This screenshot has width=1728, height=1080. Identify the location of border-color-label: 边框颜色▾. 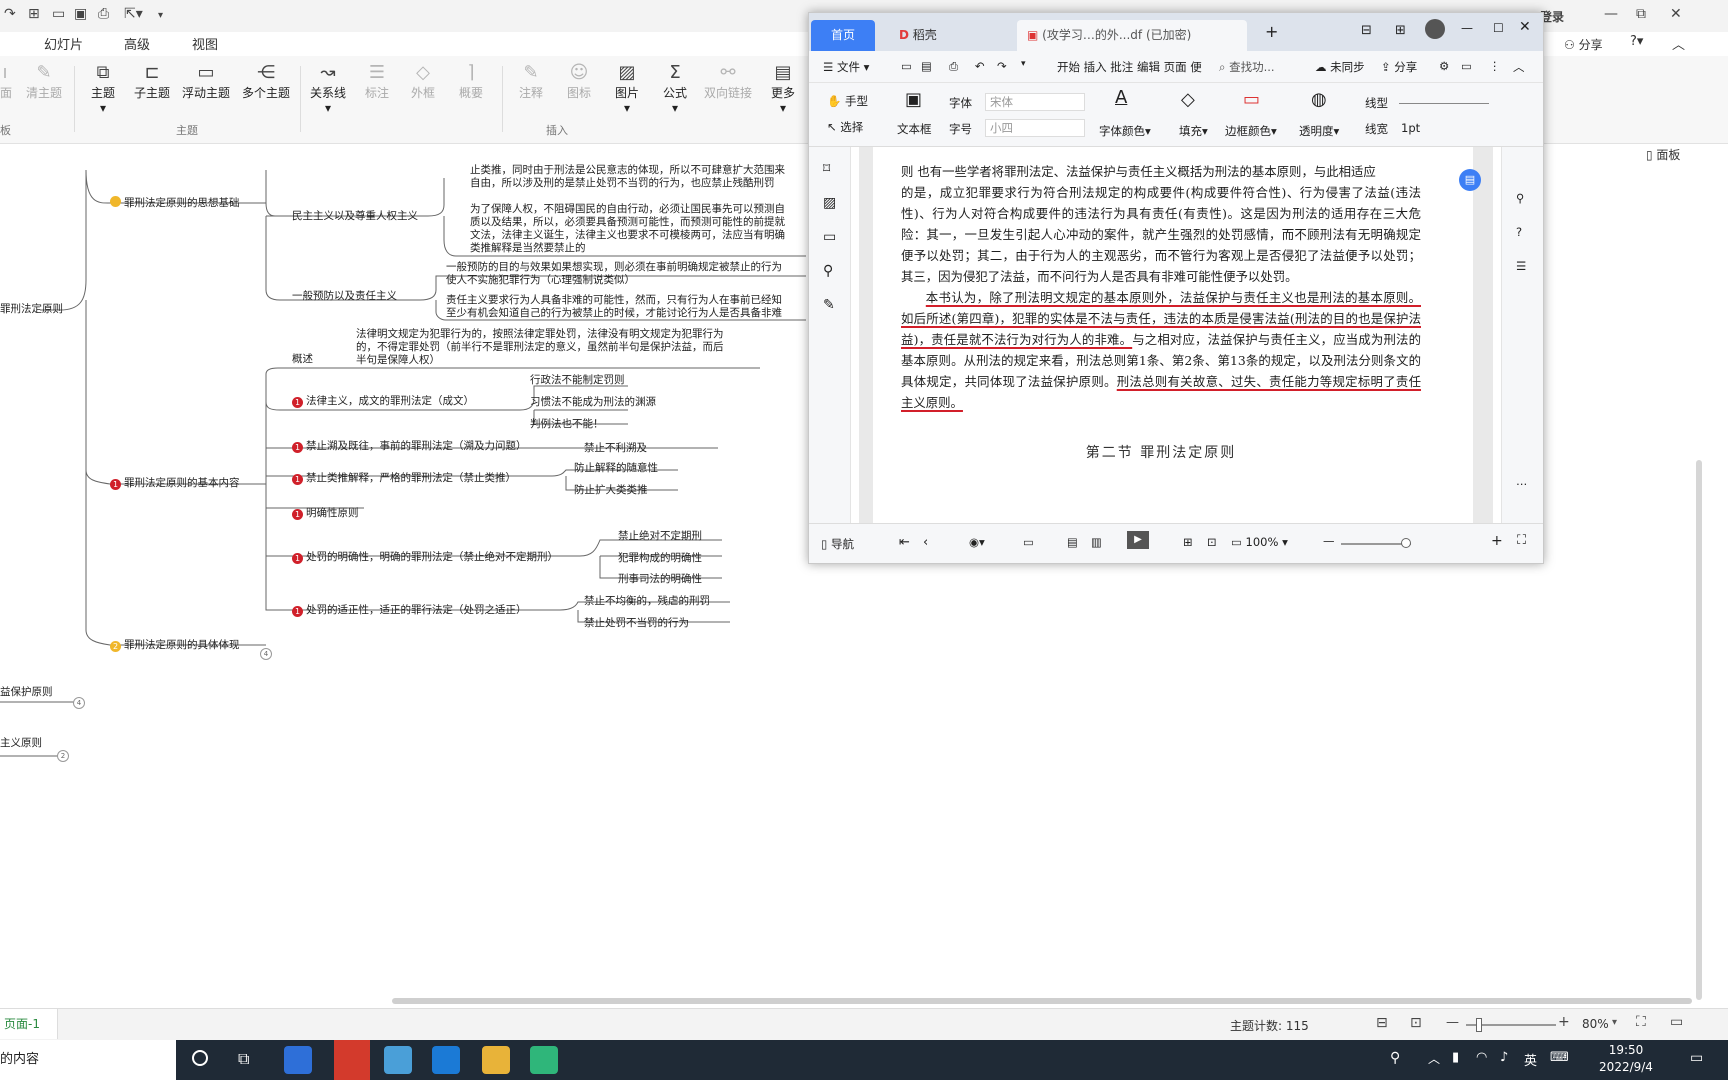
(1251, 131).